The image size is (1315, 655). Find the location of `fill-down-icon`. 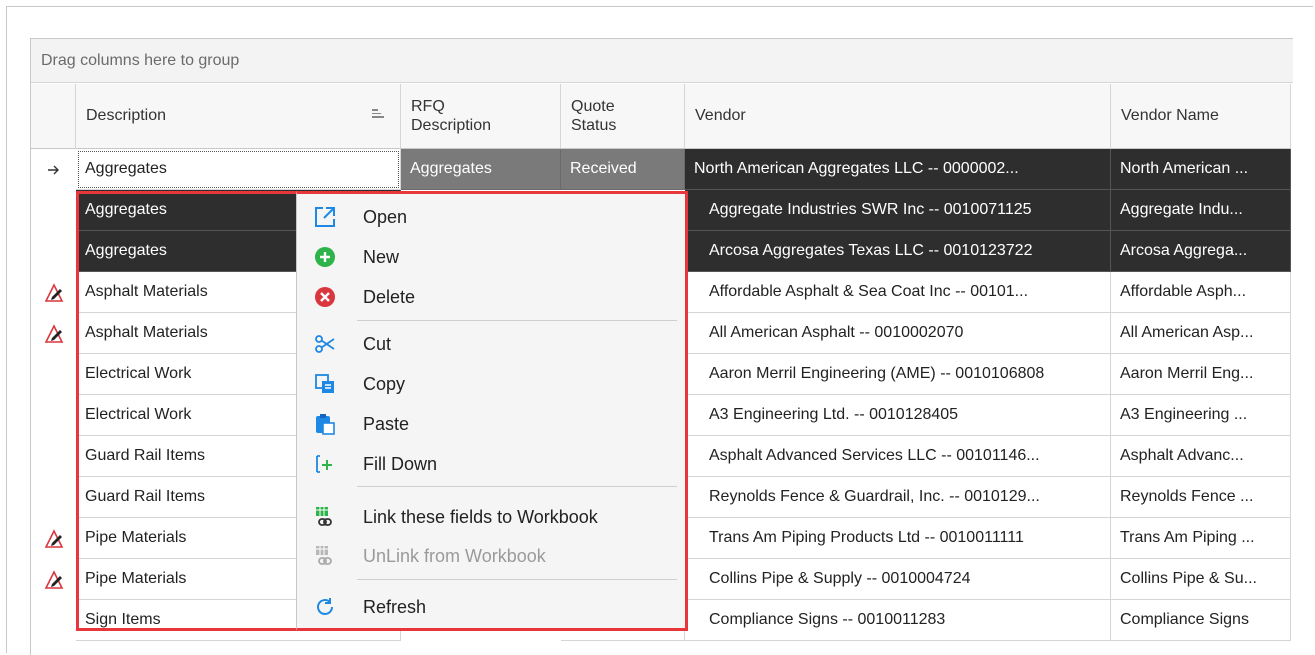

fill-down-icon is located at coordinates (325, 464).